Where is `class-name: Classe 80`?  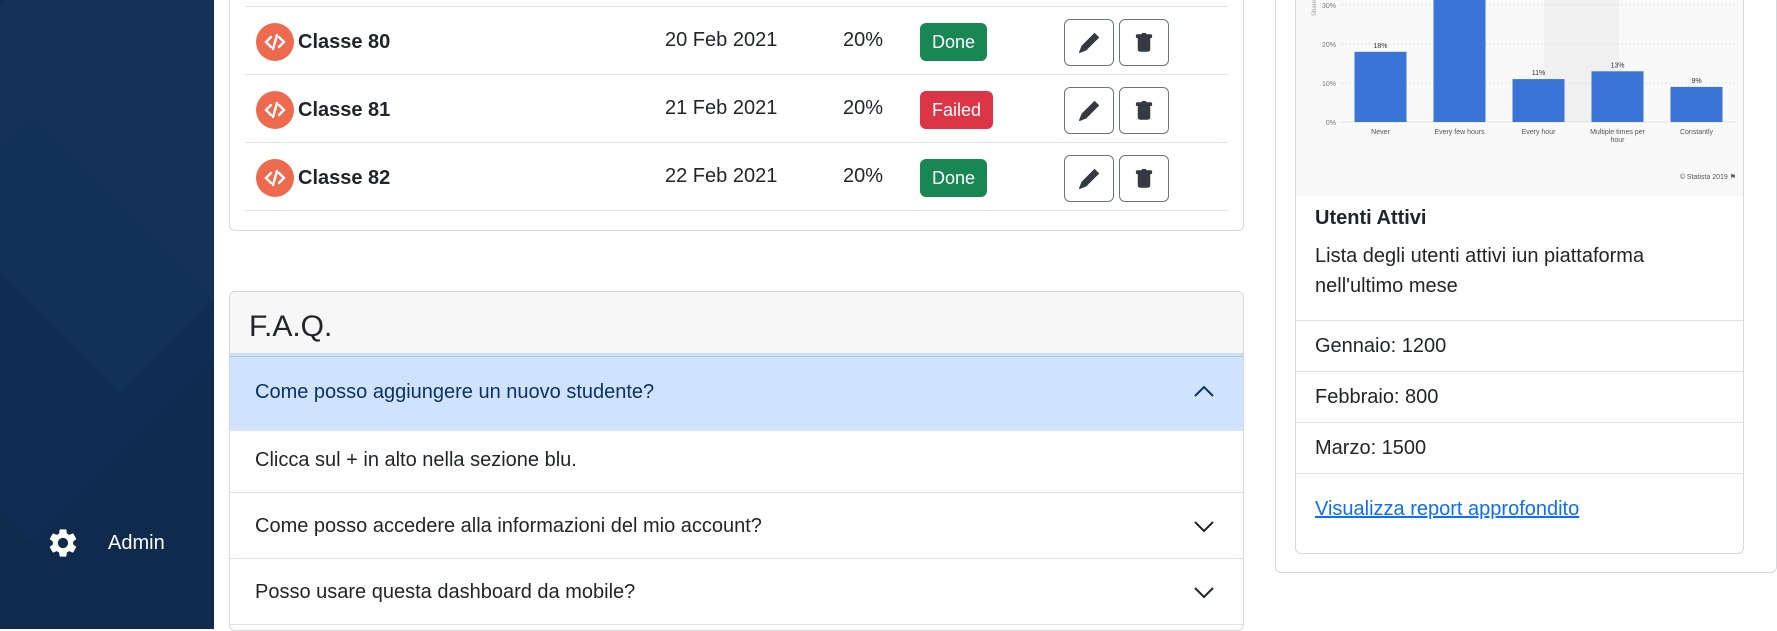 class-name: Classe 80 is located at coordinates (344, 42).